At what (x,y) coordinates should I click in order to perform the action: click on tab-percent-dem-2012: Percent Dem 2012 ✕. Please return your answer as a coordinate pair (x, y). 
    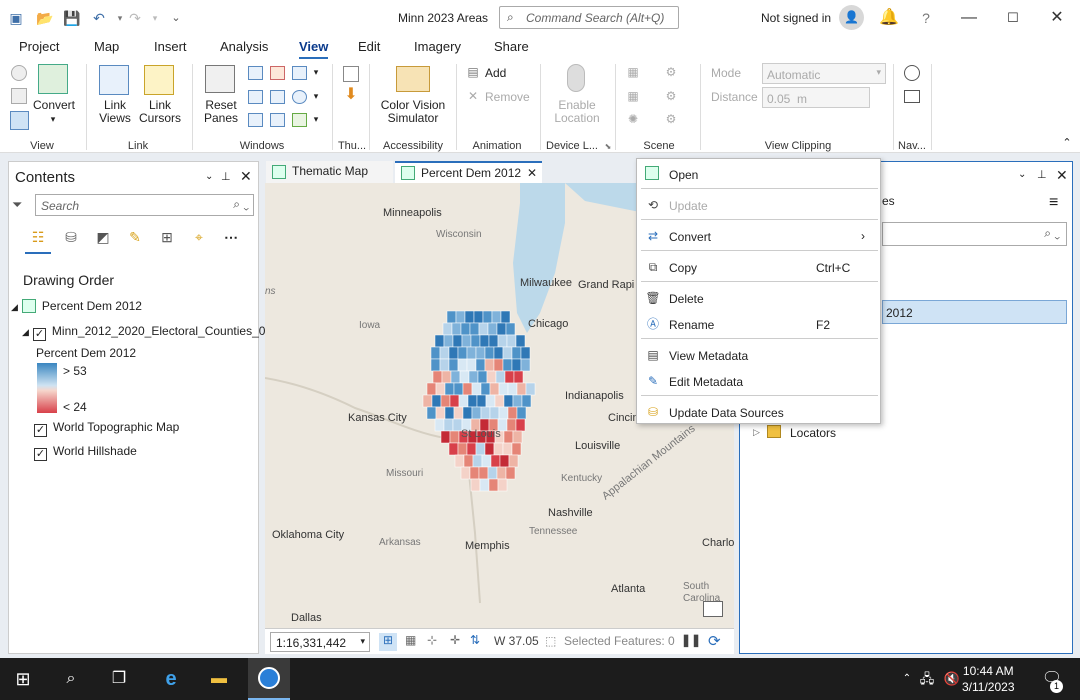
    Looking at the image, I should click on (468, 172).